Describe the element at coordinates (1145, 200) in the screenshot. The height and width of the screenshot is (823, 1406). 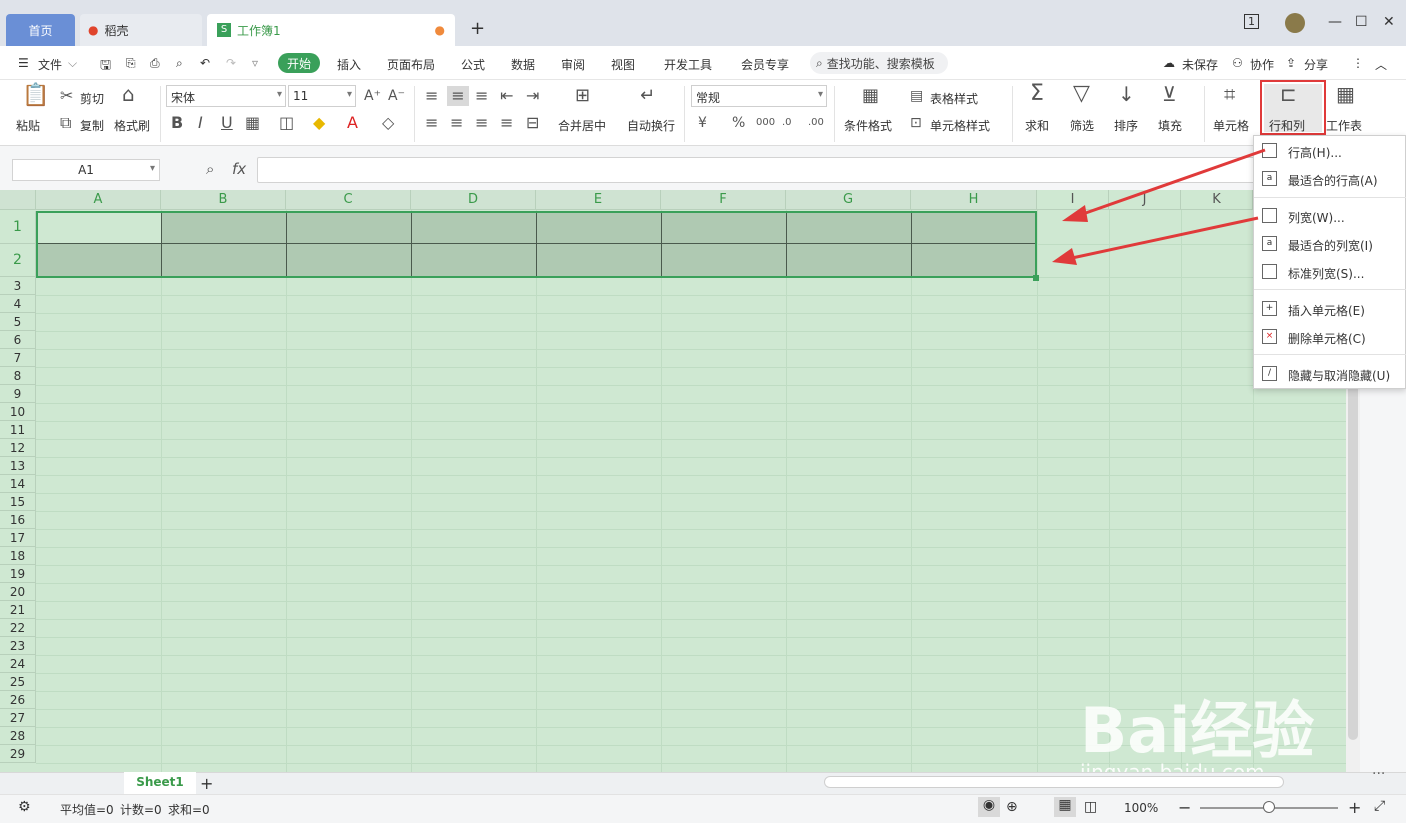
I see `col-header: J` at that location.